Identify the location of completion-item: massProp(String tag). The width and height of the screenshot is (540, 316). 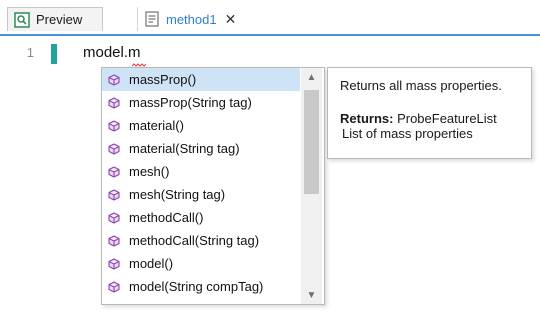
(201, 102).